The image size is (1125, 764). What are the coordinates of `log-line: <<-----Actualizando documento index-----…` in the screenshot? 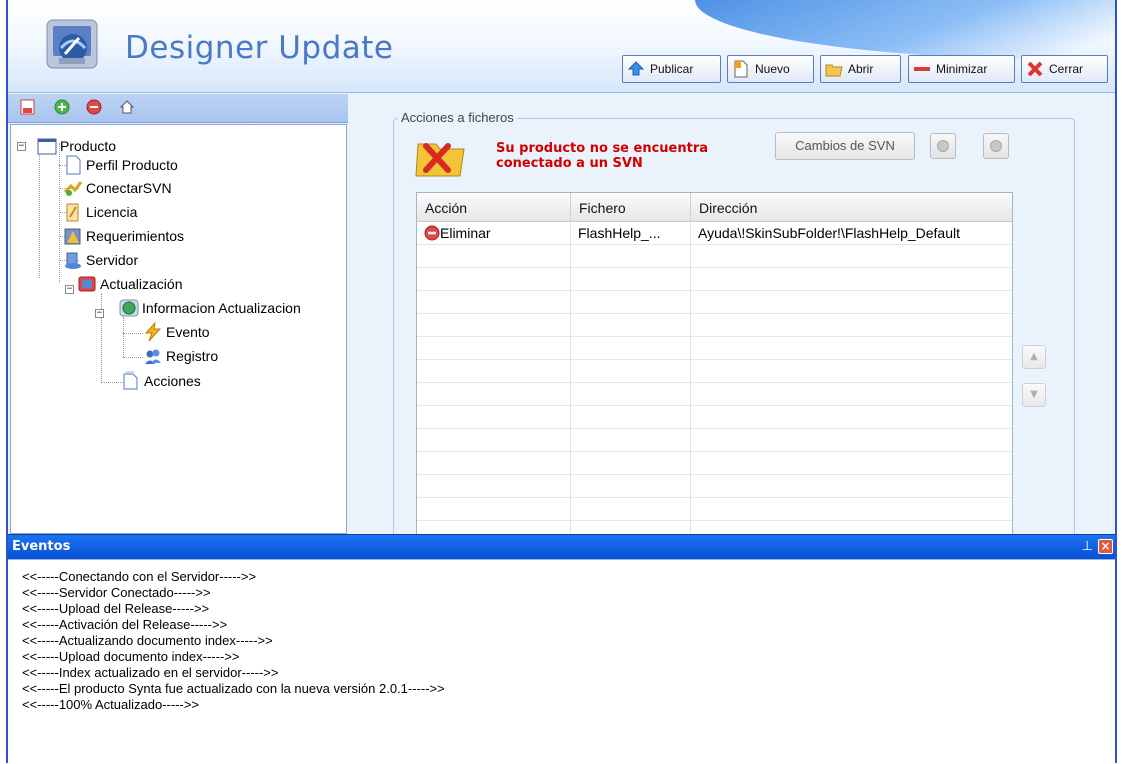 It's located at (147, 640).